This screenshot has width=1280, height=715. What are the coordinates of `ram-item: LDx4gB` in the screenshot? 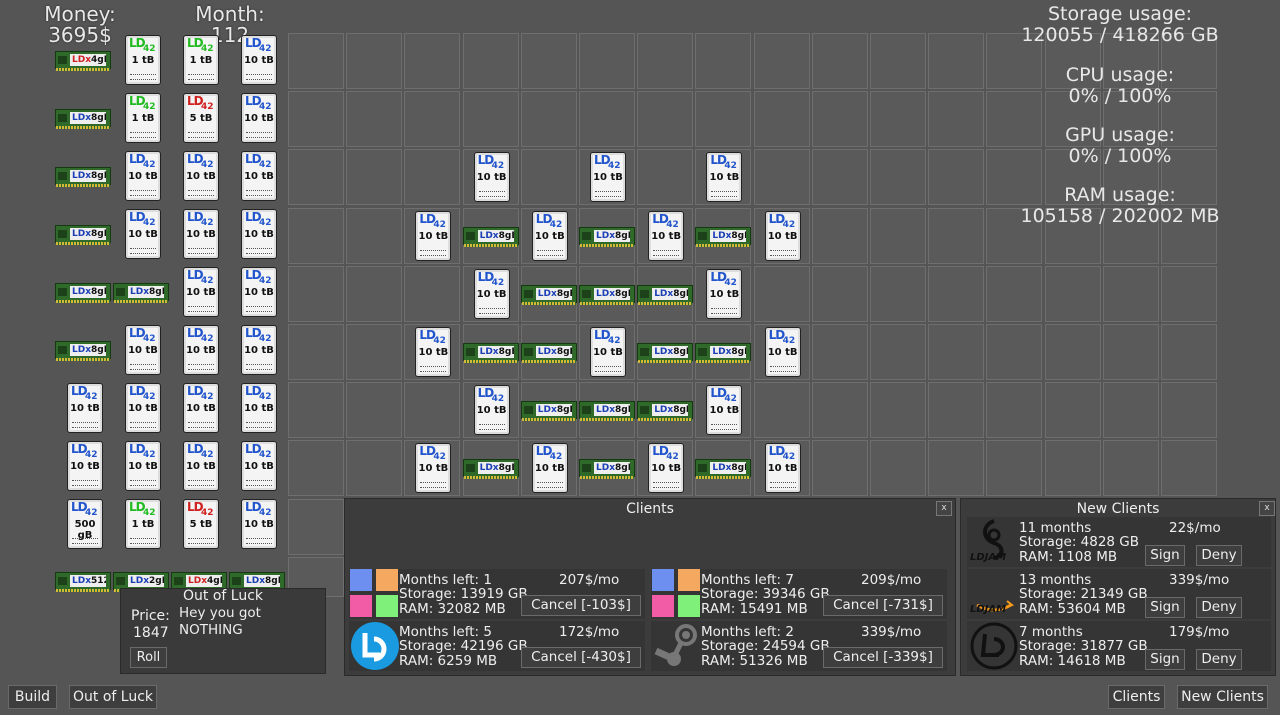 It's located at (83, 61).